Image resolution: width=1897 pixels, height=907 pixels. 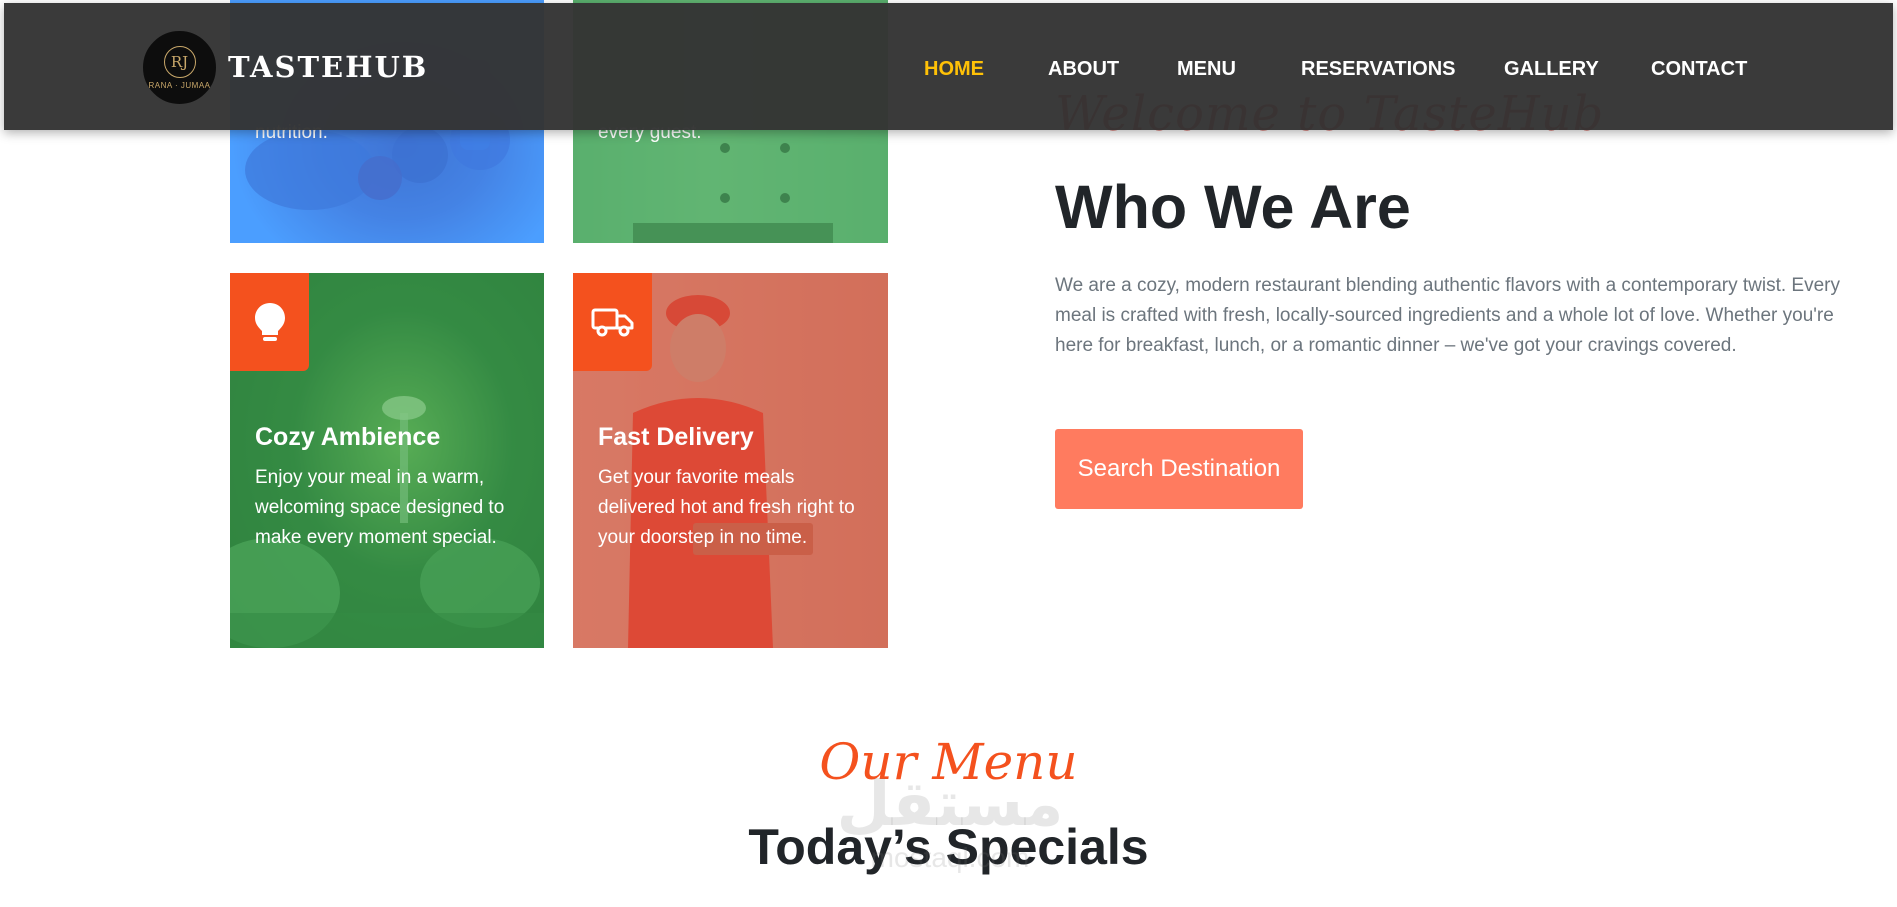 What do you see at coordinates (1551, 69) in the screenshot?
I see `nav-link-gallery: GALLERY` at bounding box center [1551, 69].